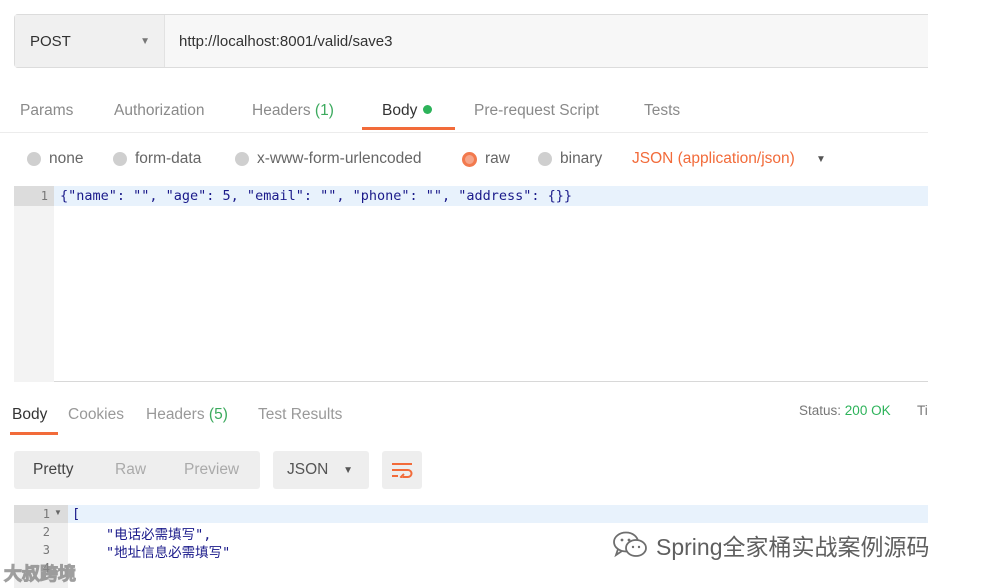 The width and height of the screenshot is (981, 588). Describe the element at coordinates (630, 544) in the screenshot. I see `wechat-icon` at that location.